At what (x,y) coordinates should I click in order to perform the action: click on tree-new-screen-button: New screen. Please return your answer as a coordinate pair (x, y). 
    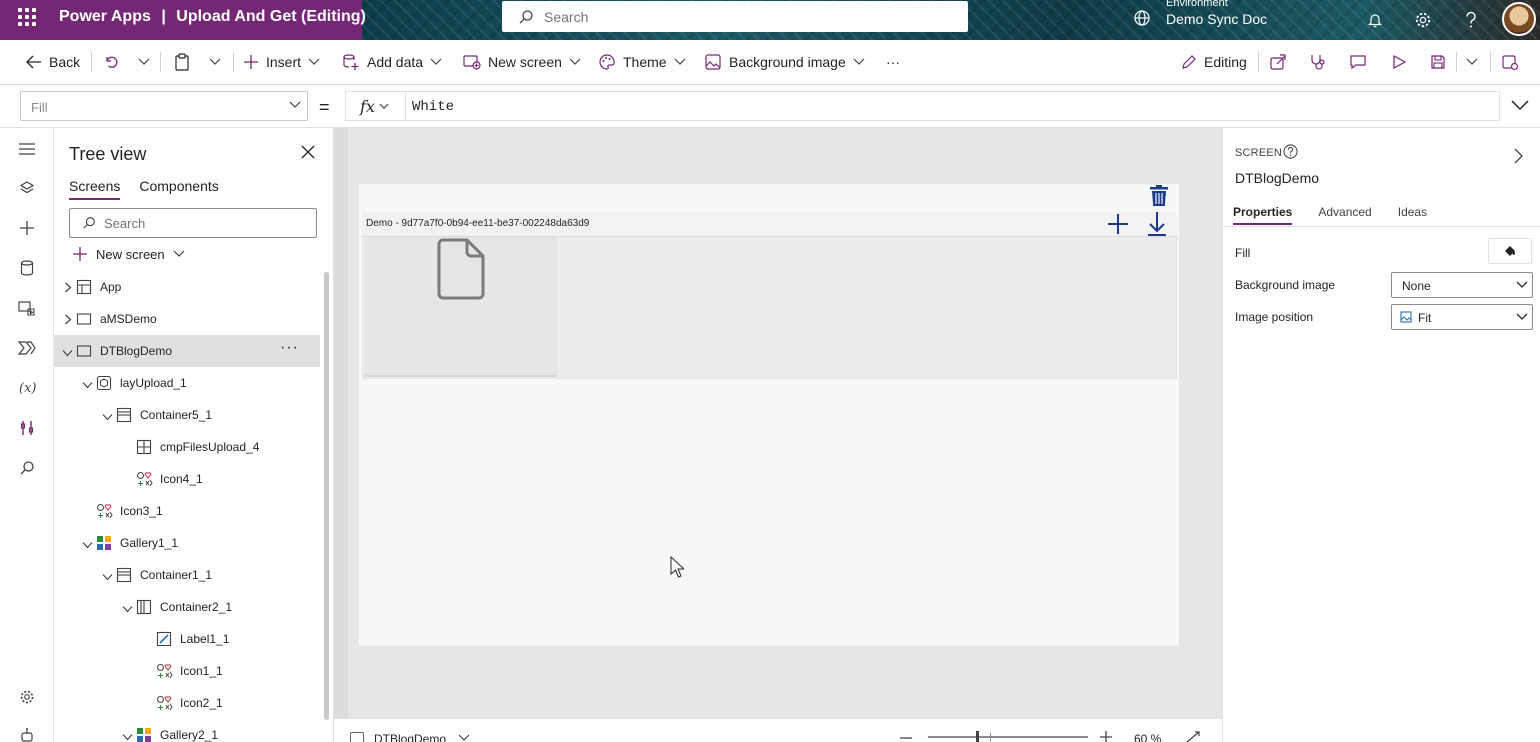
    Looking at the image, I should click on (128, 254).